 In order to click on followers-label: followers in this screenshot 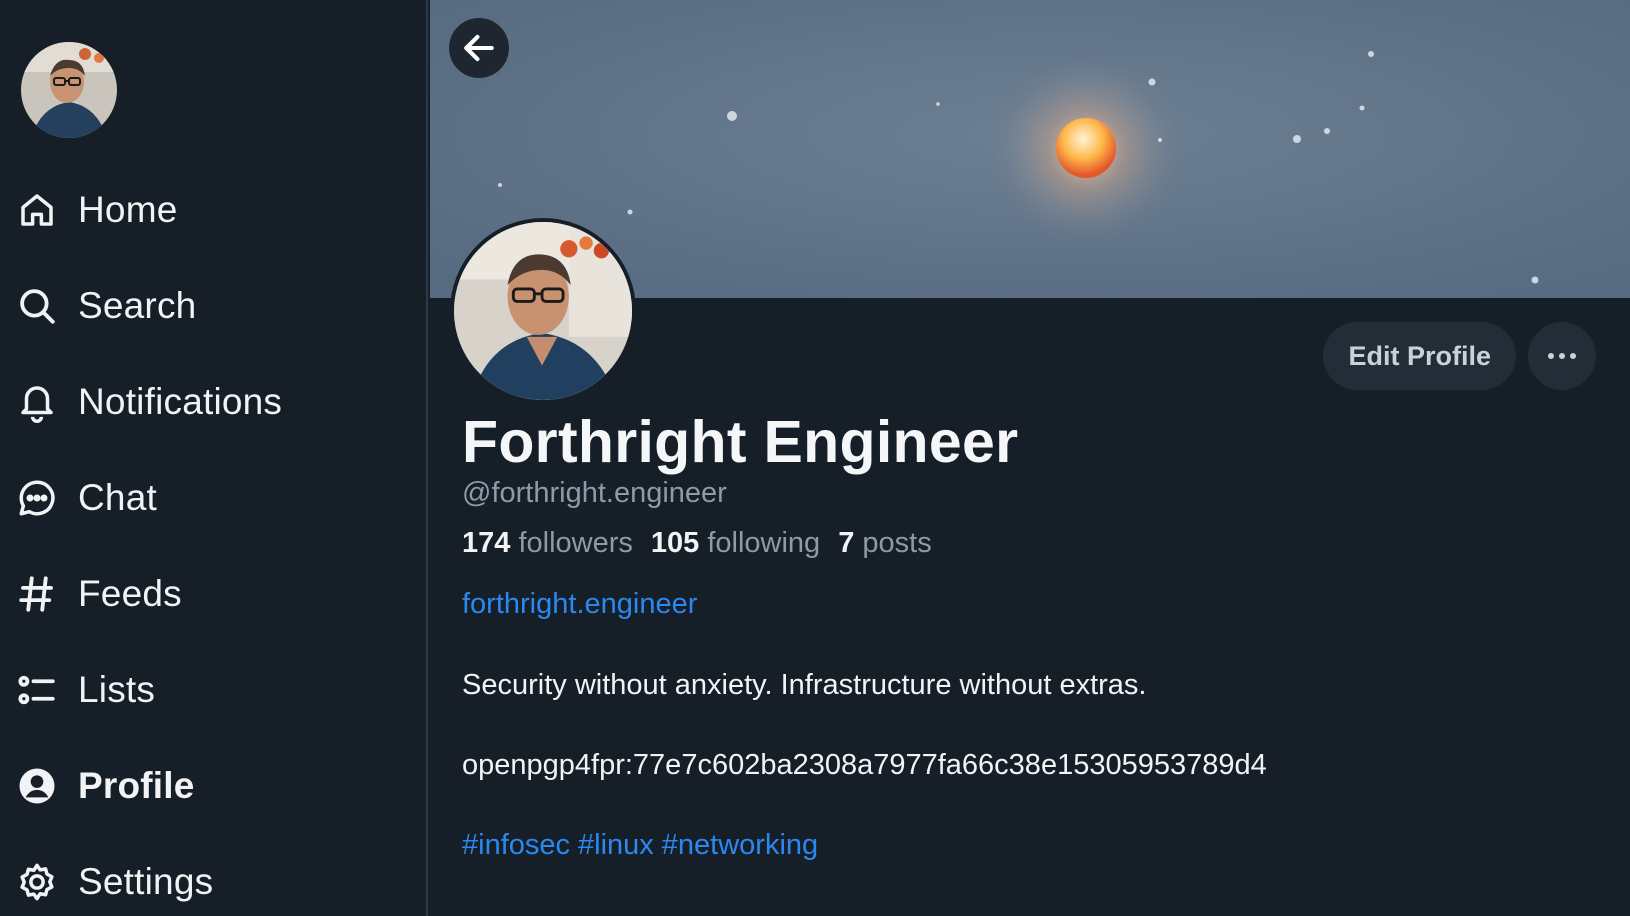, I will do `click(575, 543)`.